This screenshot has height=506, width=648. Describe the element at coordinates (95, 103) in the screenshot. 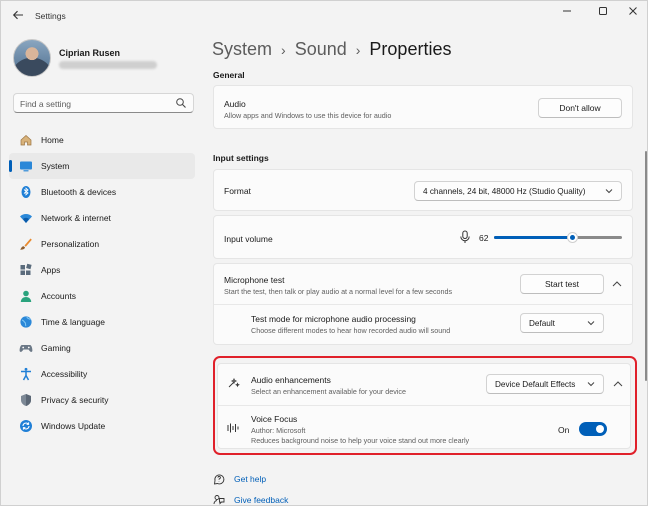

I see `search-input` at that location.